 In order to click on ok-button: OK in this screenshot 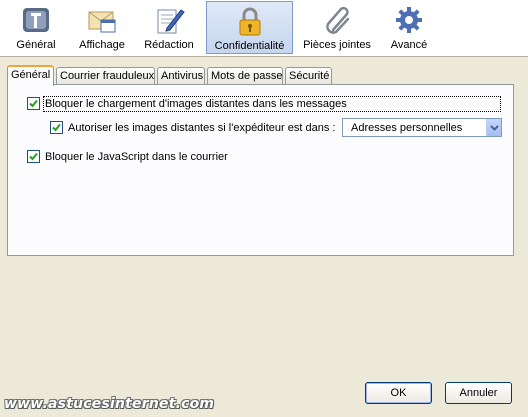, I will do `click(398, 393)`.